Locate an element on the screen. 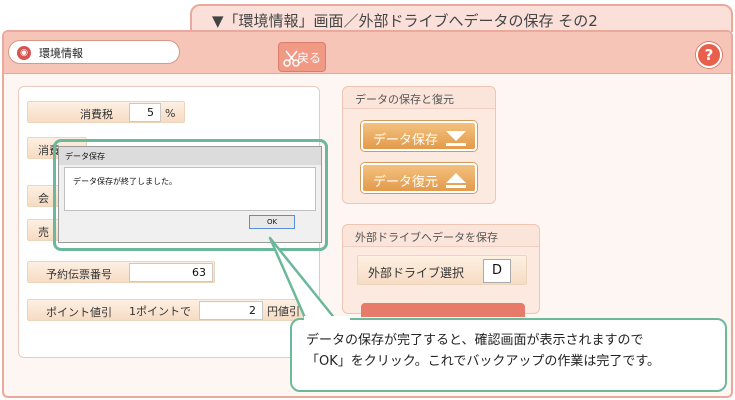  data-save-button: データ保存 is located at coordinates (419, 136).